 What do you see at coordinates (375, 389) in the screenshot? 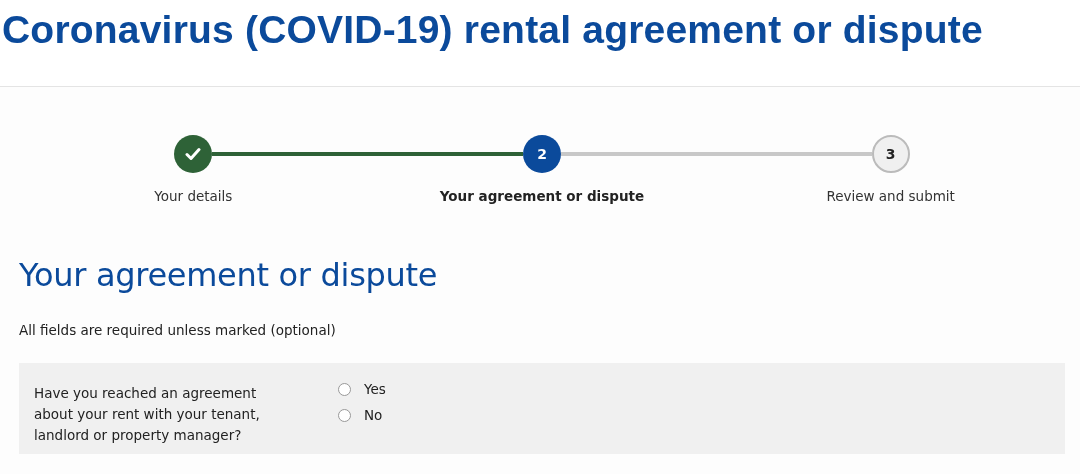
I see `option-label: Yes` at bounding box center [375, 389].